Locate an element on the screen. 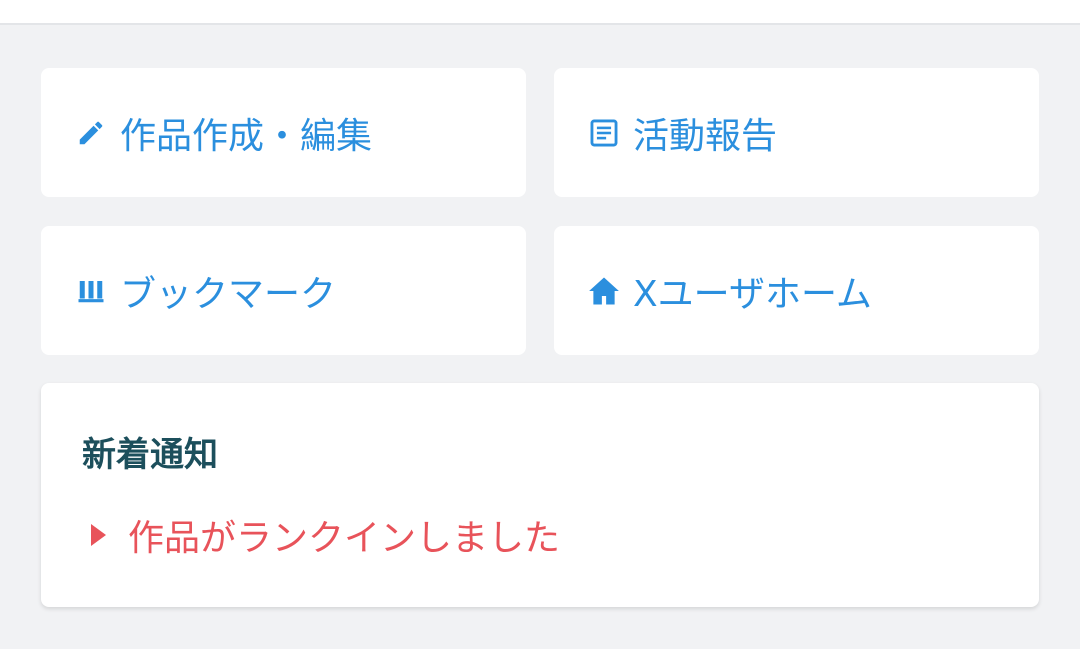 The width and height of the screenshot is (1080, 649). activity-report-button: 活動報告 is located at coordinates (796, 132).